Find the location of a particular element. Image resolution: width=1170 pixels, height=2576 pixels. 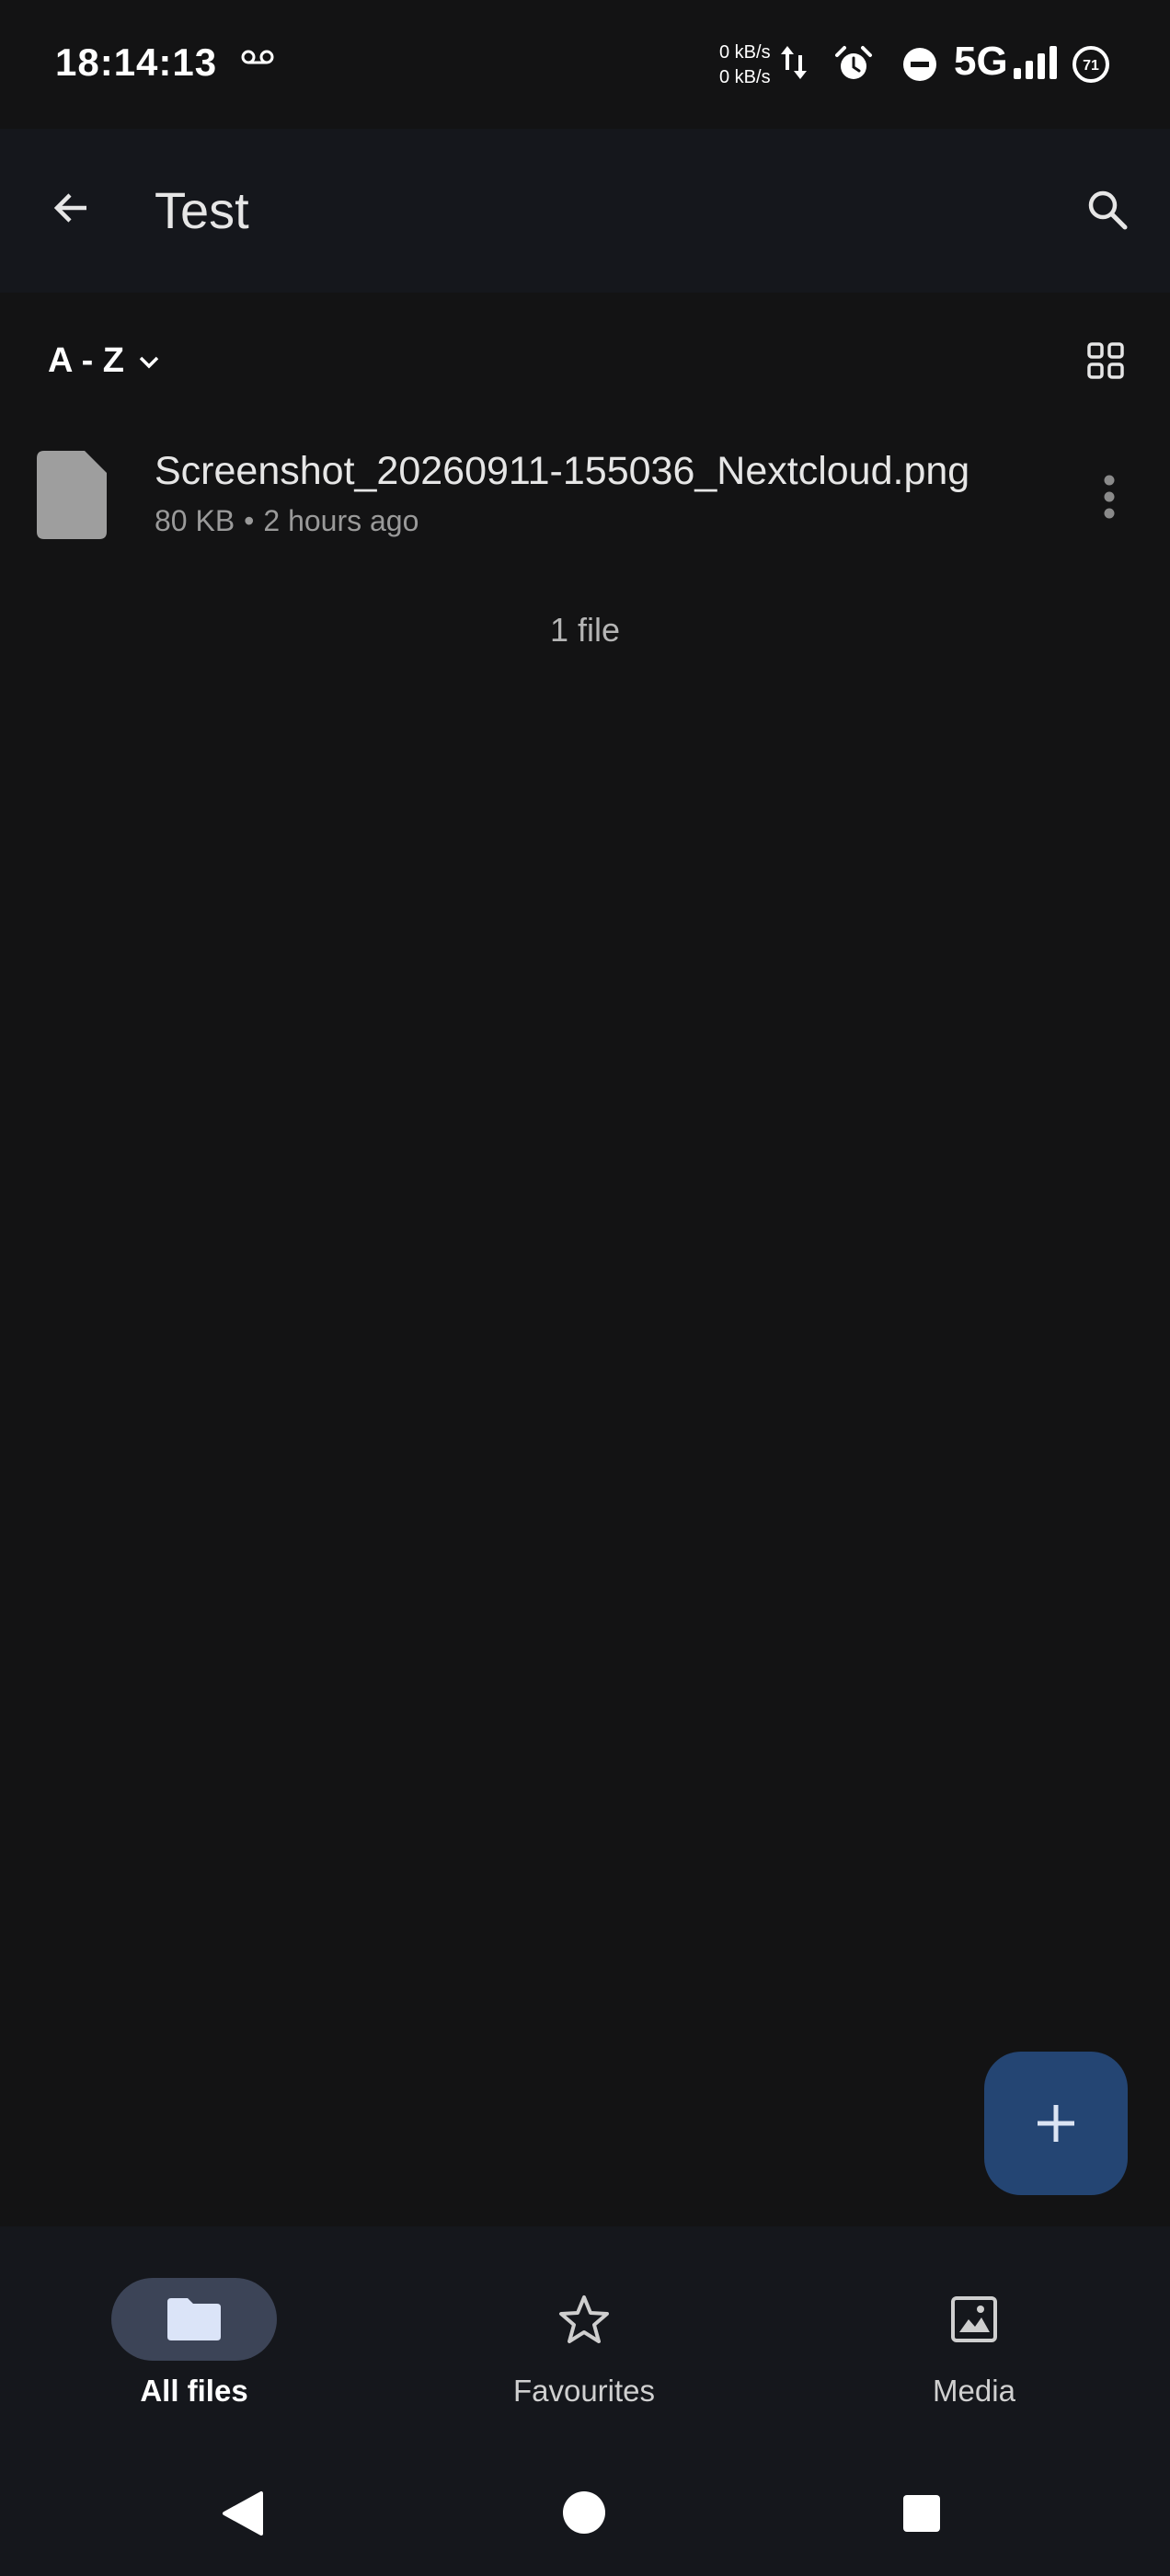

add-button is located at coordinates (1056, 2123).